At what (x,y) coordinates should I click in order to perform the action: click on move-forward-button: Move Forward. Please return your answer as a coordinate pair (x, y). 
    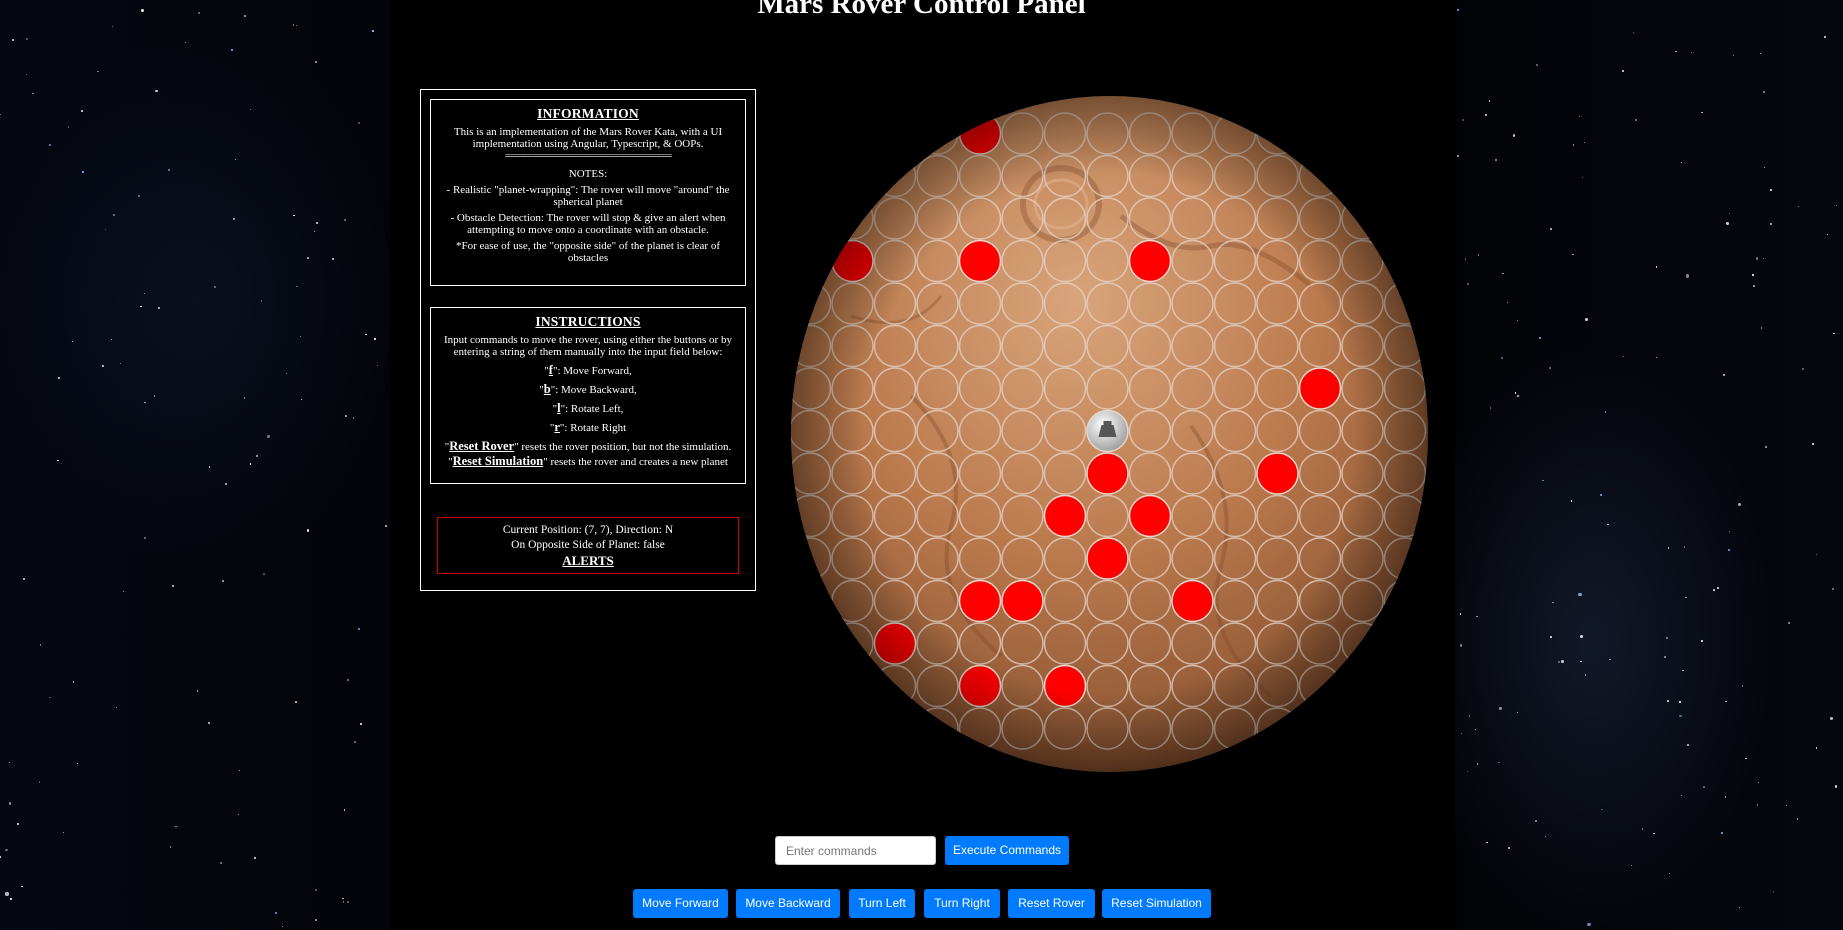
    Looking at the image, I should click on (680, 903).